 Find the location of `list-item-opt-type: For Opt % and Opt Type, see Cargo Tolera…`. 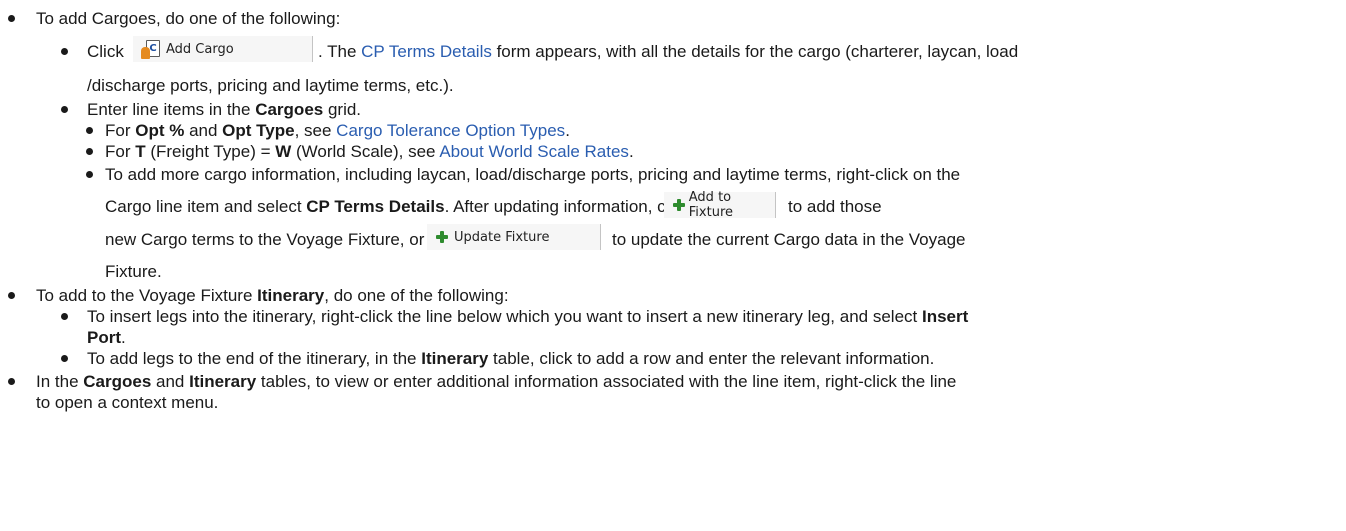

list-item-opt-type: For Opt % and Opt Type, see Cargo Tolera… is located at coordinates (337, 130).